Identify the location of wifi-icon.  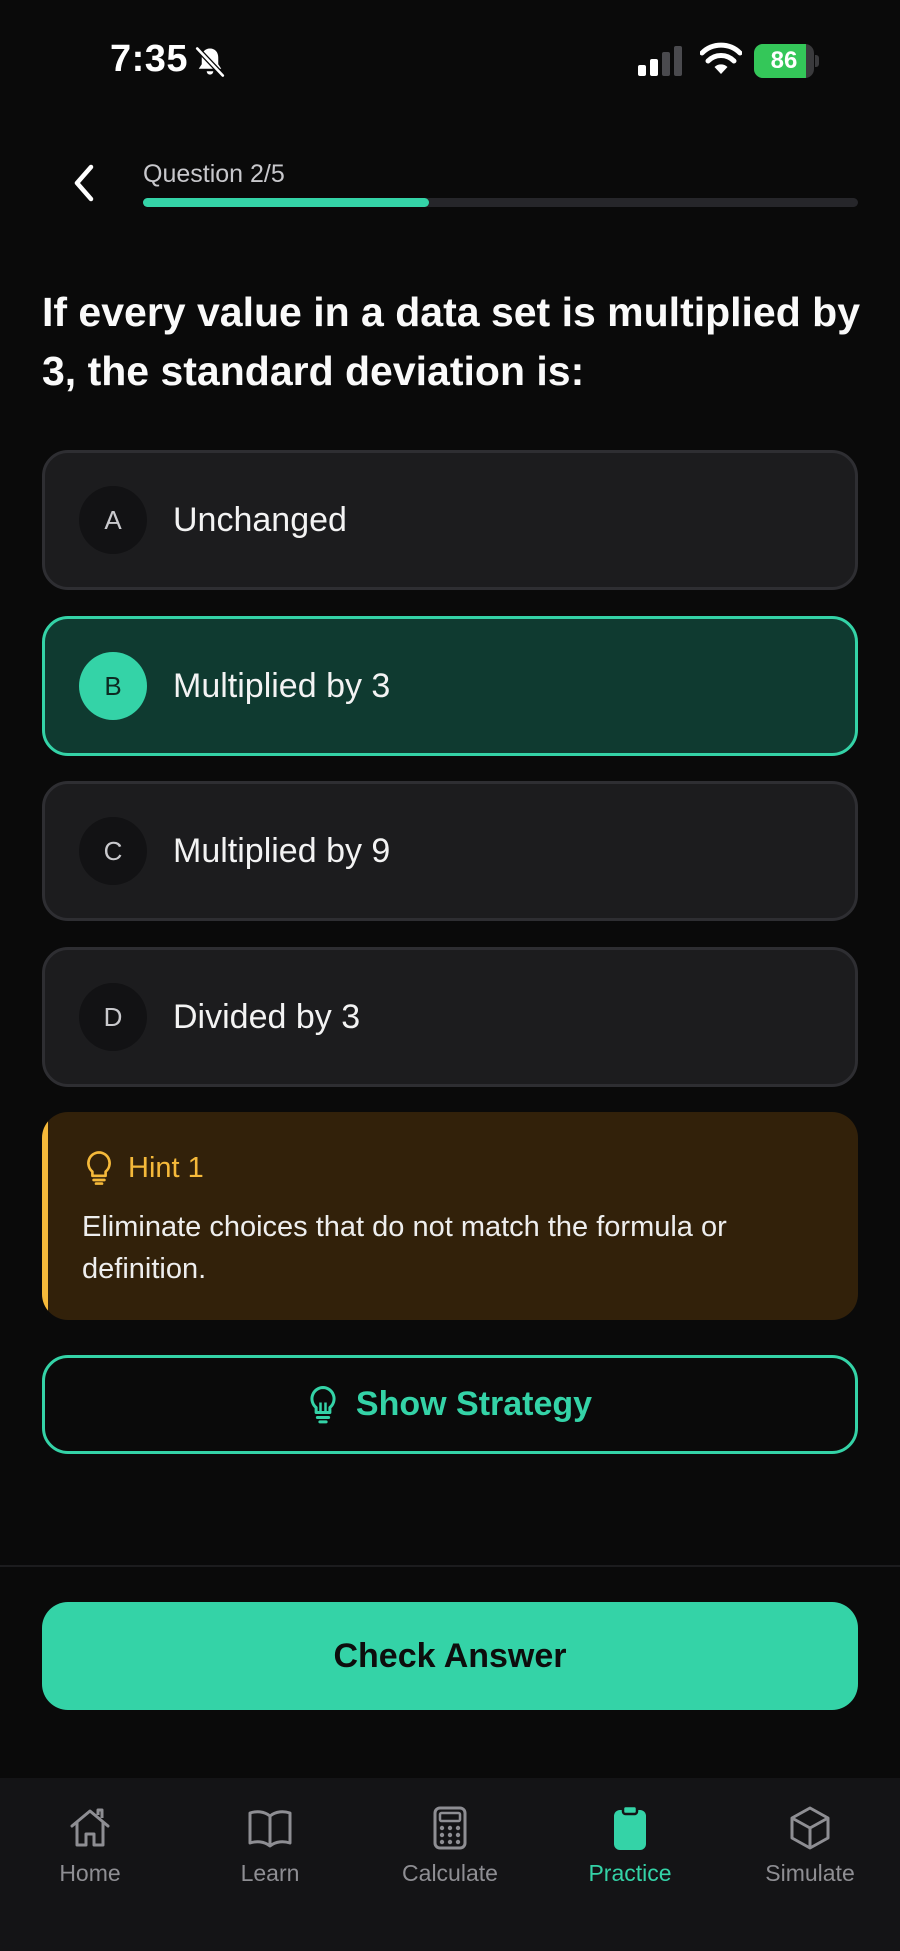
(721, 58).